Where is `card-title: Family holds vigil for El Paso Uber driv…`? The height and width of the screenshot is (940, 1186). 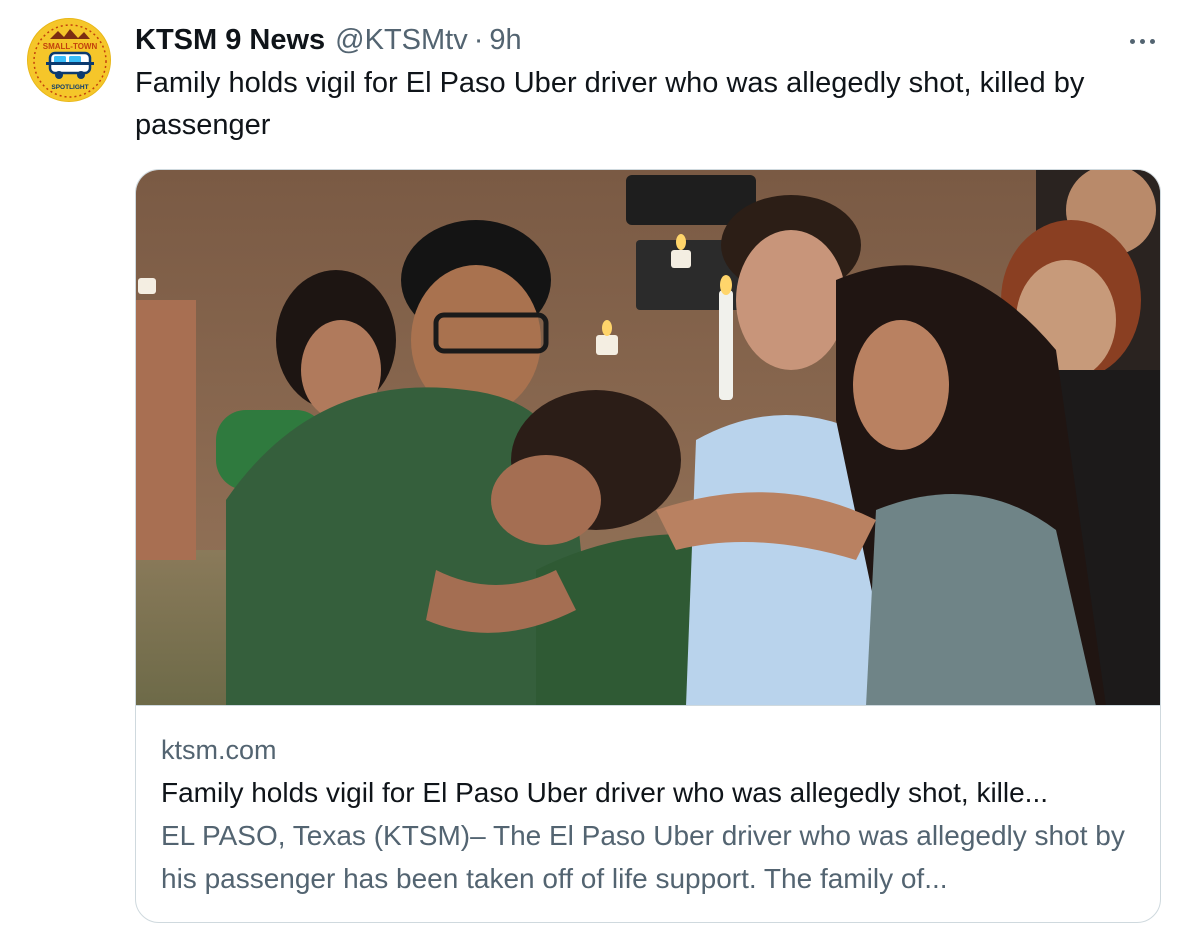 card-title: Family holds vigil for El Paso Uber driv… is located at coordinates (651, 793).